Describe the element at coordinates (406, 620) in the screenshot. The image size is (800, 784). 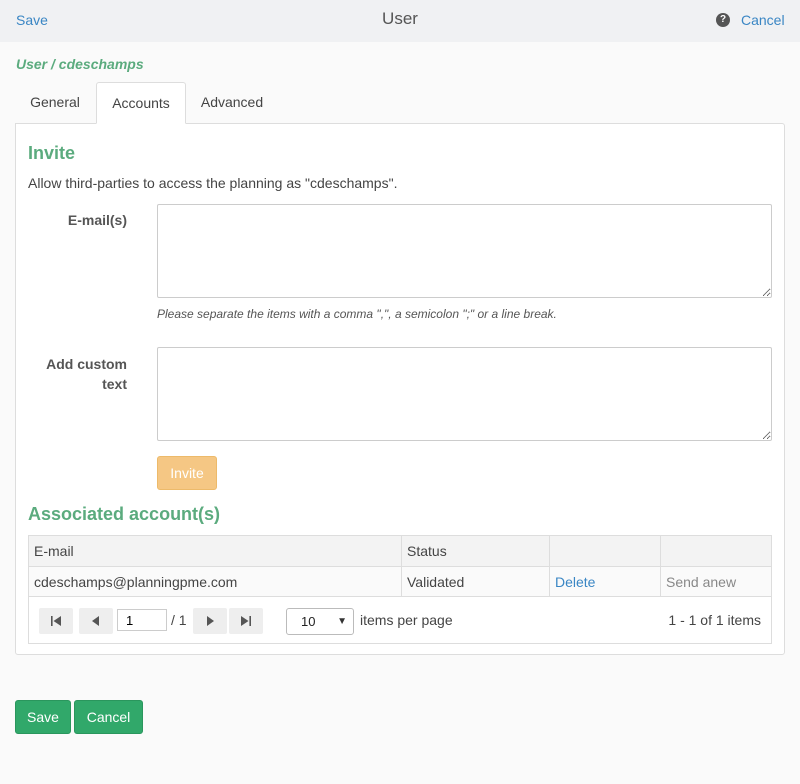
I see `items-per-page-label: items per page` at that location.